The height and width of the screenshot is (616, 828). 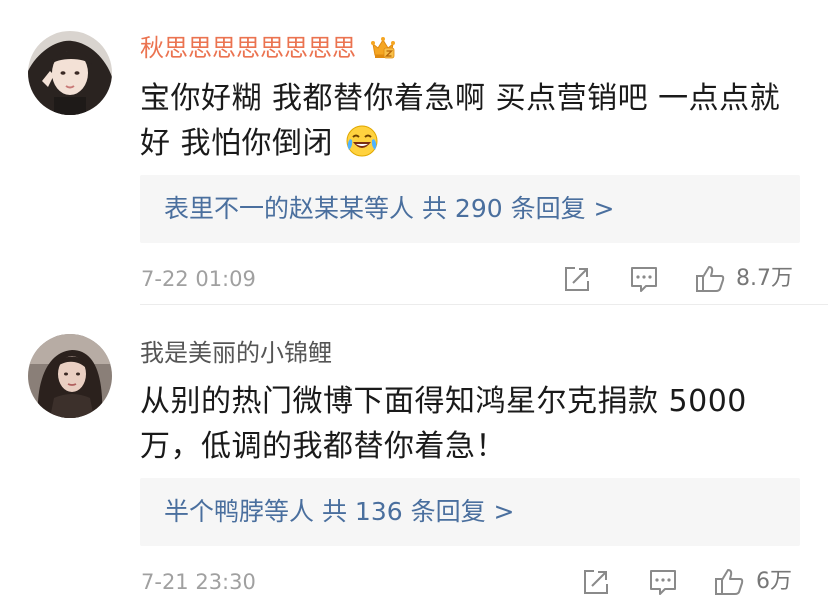 I want to click on timestamp: 7-22 01:09, so click(x=198, y=279).